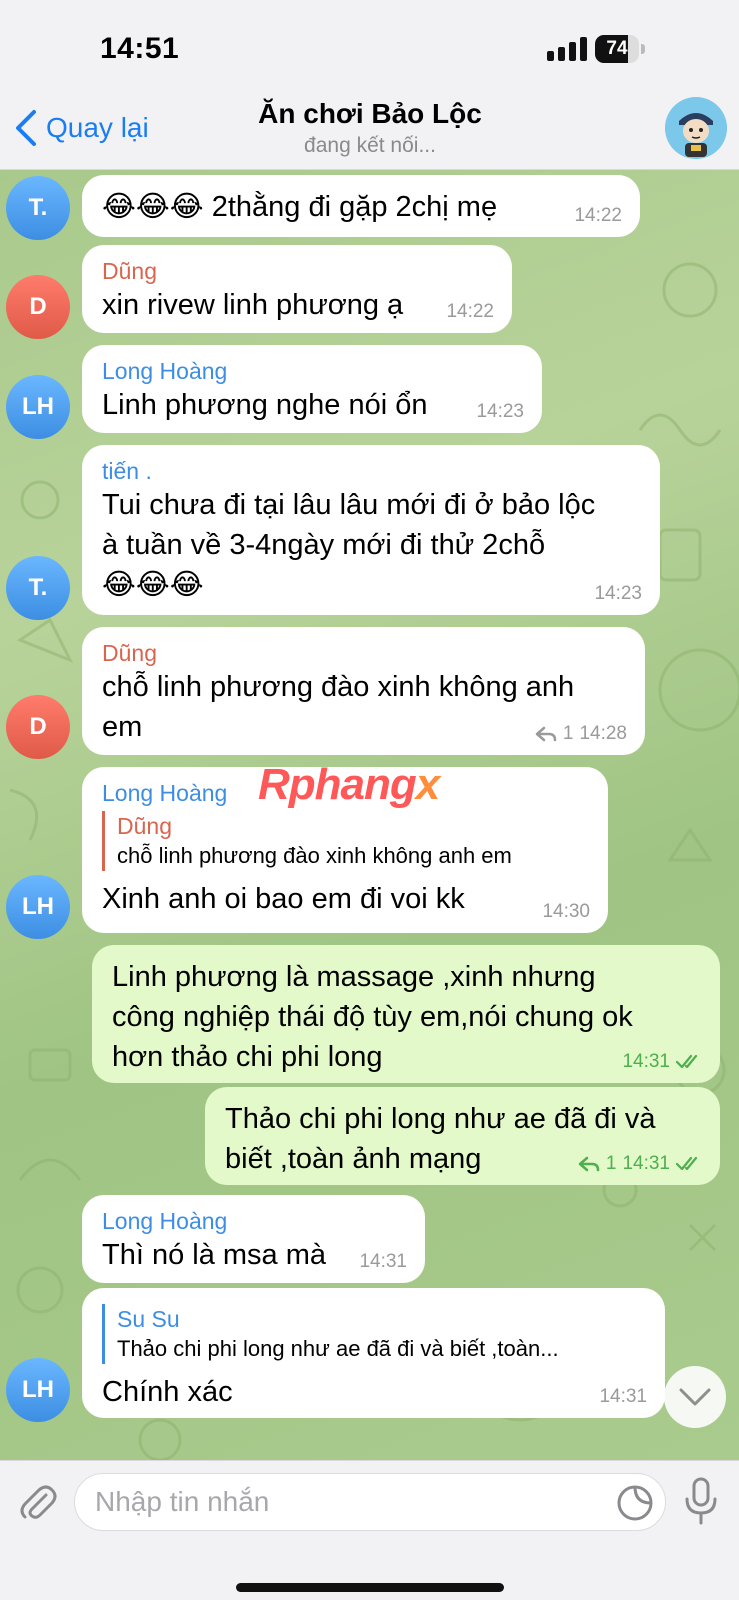 This screenshot has width=739, height=1600. What do you see at coordinates (369, 46) in the screenshot?
I see `status-bar: 14:51 74` at bounding box center [369, 46].